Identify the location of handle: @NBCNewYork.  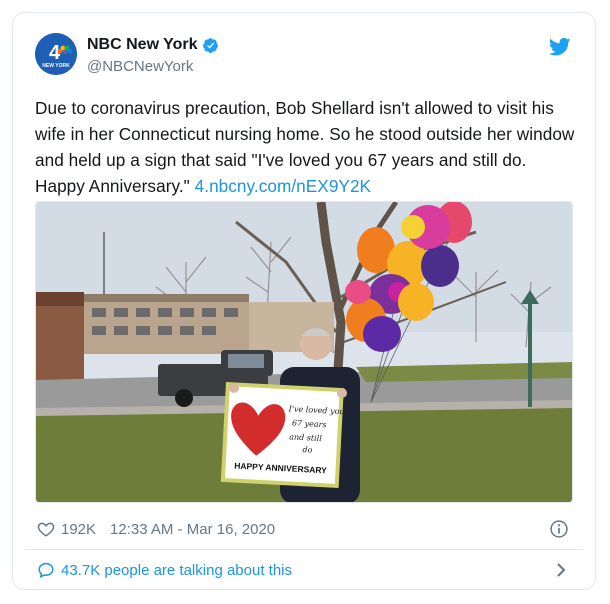
(153, 66).